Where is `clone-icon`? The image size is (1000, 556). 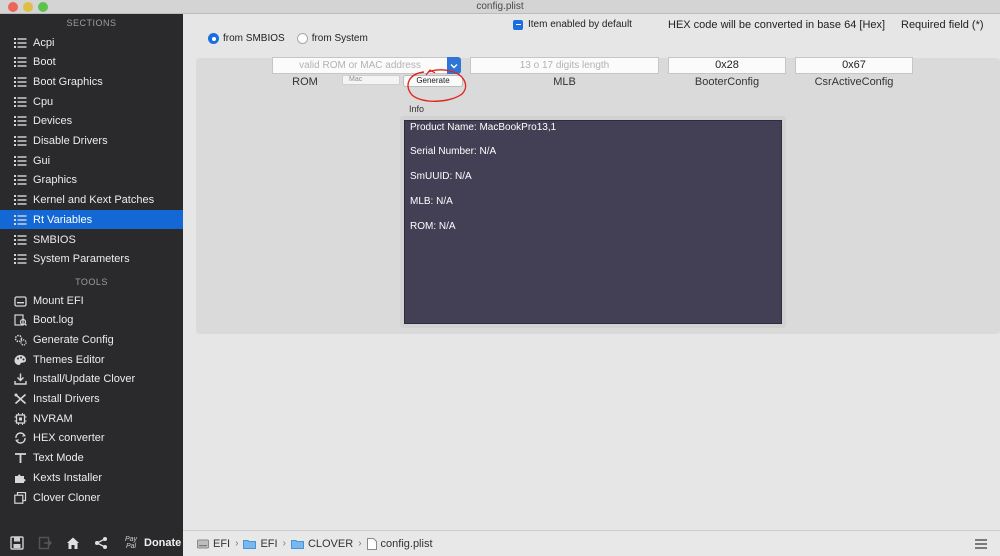 clone-icon is located at coordinates (20, 497).